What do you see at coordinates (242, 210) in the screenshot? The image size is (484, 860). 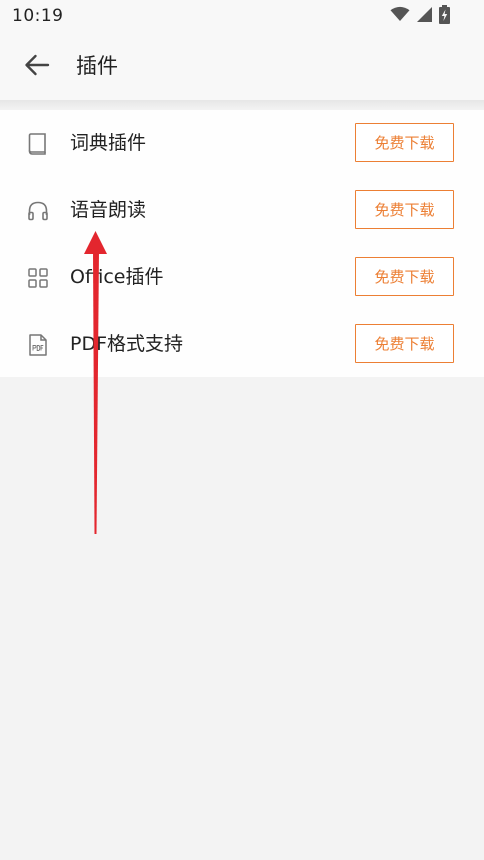 I see `plugin-row-voice-reading: 语音朗读 免费下载` at bounding box center [242, 210].